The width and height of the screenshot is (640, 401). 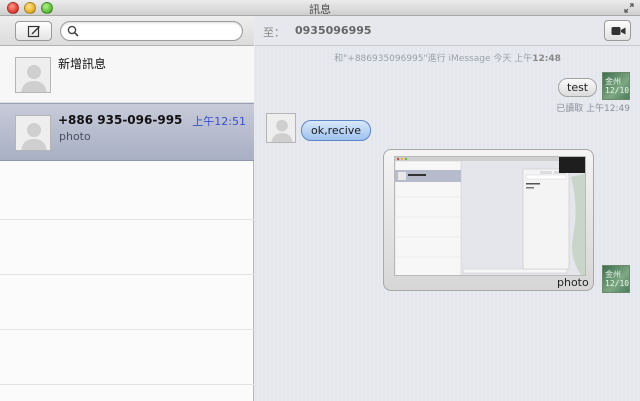 What do you see at coordinates (127, 74) in the screenshot?
I see `conversation-item-new-message: 新增訊息` at bounding box center [127, 74].